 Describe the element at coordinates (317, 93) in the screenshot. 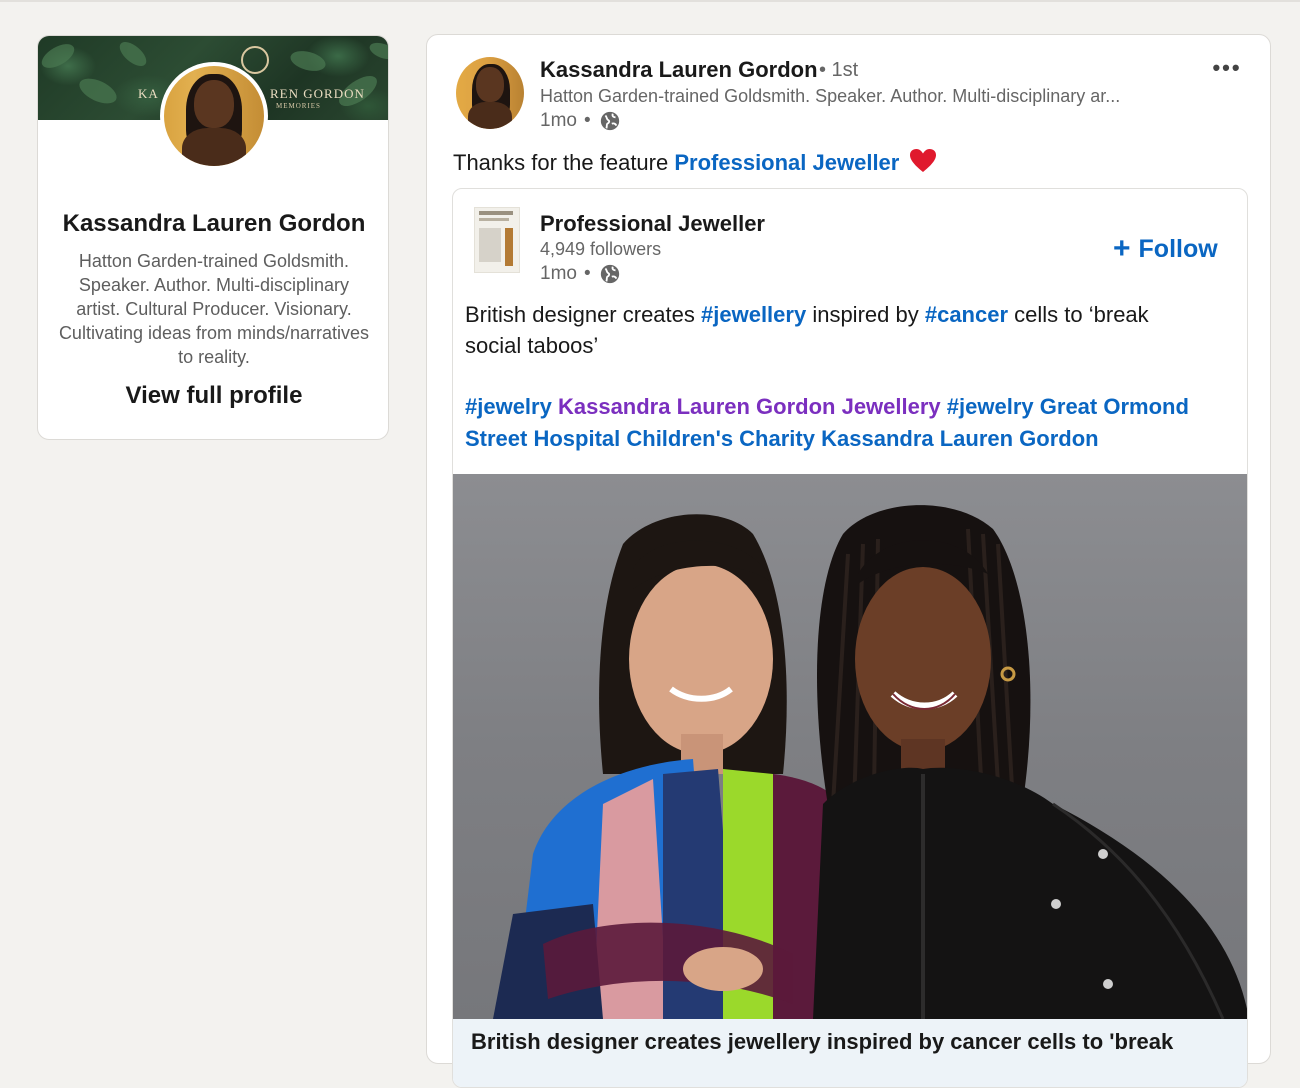

I see `cover-text-right: REN GORDON` at that location.